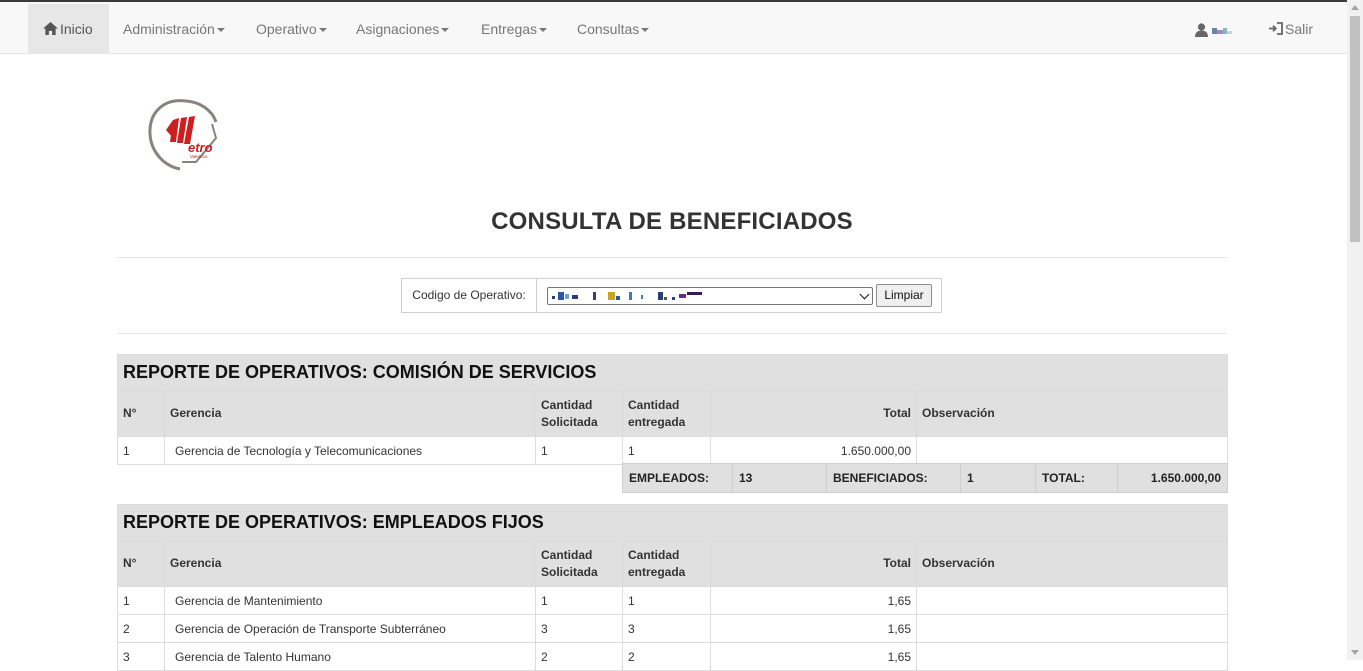  What do you see at coordinates (1355, 652) in the screenshot?
I see `scroll-down-icon` at bounding box center [1355, 652].